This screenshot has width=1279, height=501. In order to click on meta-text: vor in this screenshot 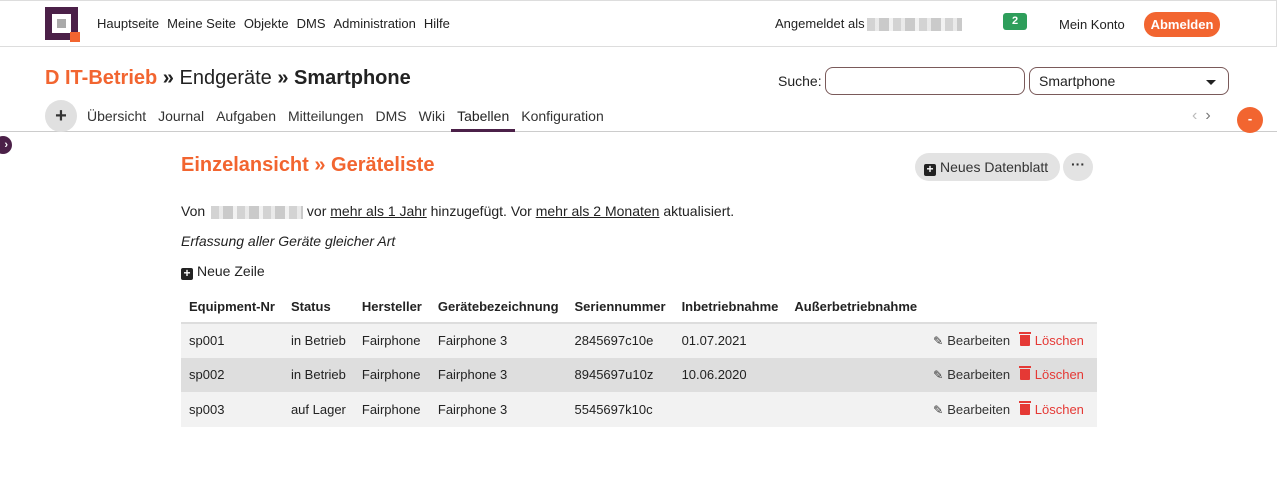, I will do `click(316, 211)`.